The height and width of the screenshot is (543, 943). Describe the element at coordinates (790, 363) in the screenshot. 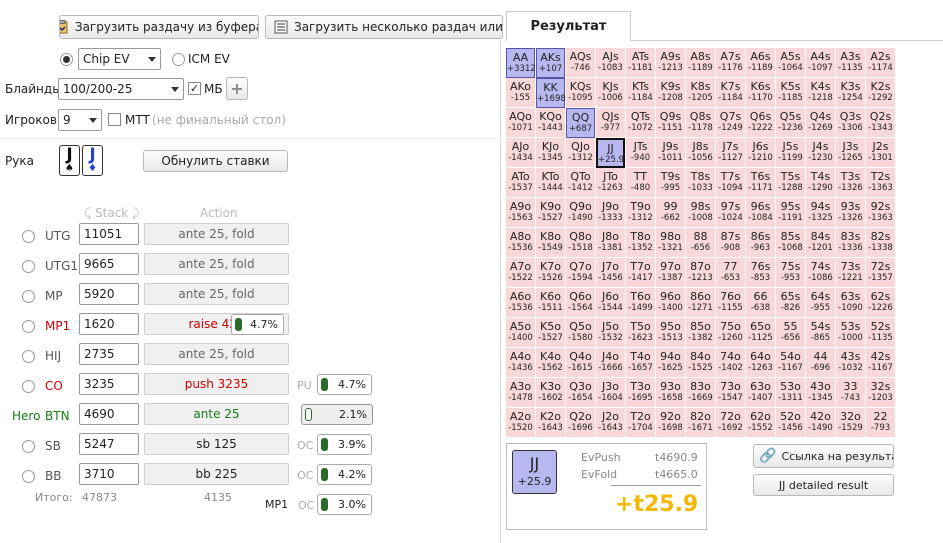

I see `hand-cell: 54o -1167` at that location.